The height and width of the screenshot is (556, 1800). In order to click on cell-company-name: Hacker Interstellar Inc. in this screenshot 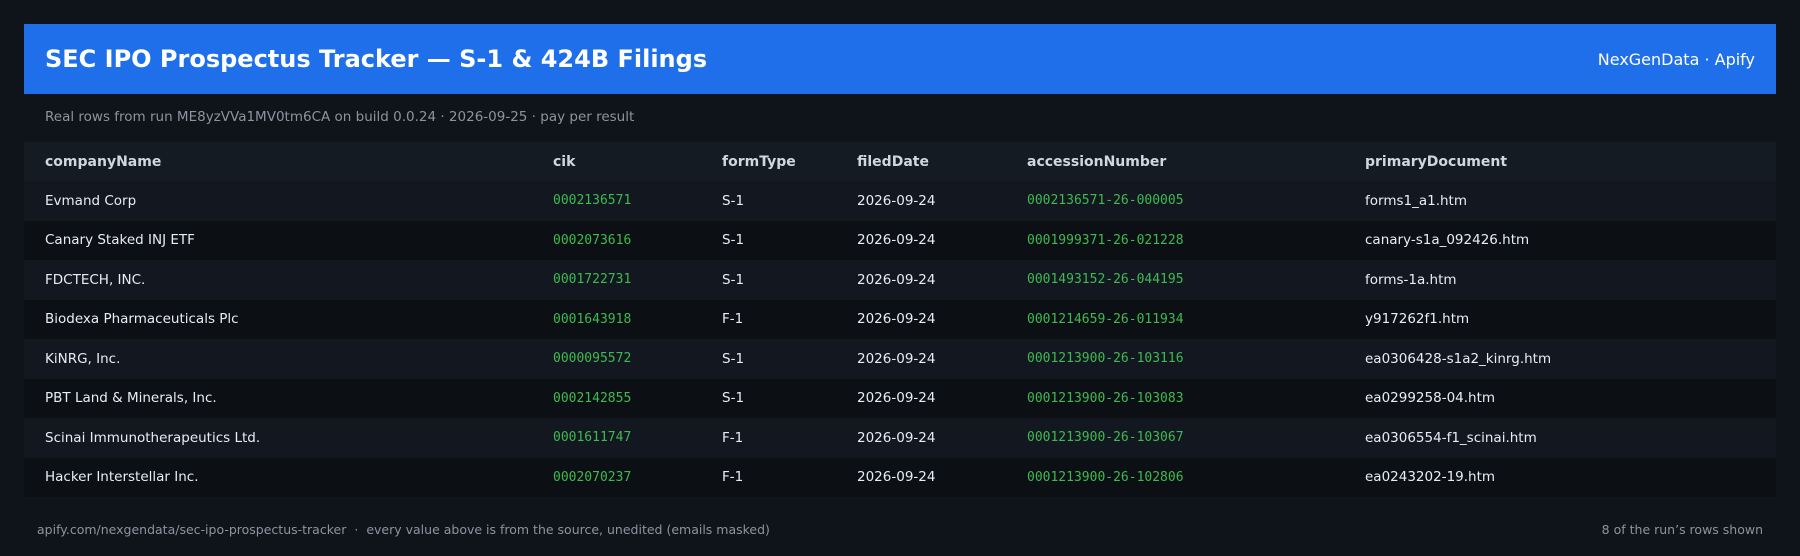, I will do `click(122, 477)`.